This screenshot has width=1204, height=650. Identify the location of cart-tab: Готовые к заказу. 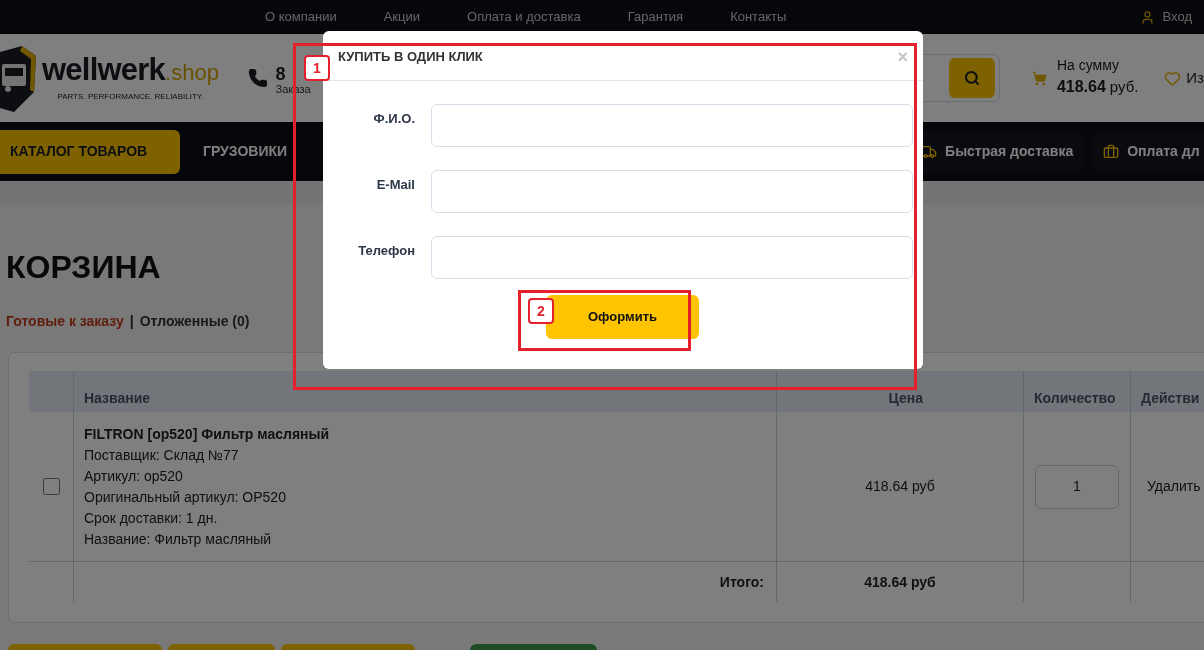
(65, 321).